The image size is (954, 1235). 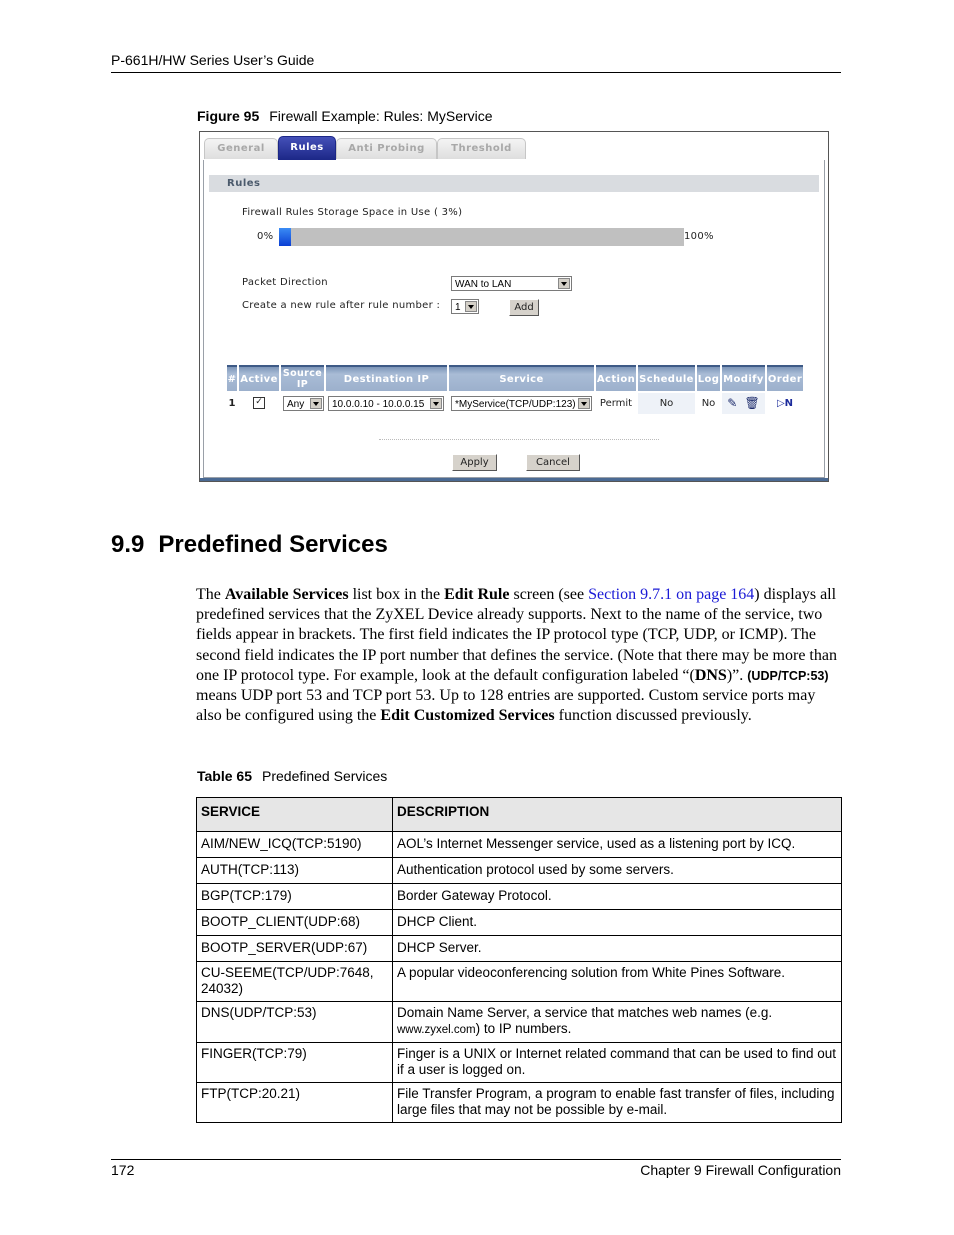 I want to click on new-rule-label: Create a new rule after rule number :, so click(x=341, y=305).